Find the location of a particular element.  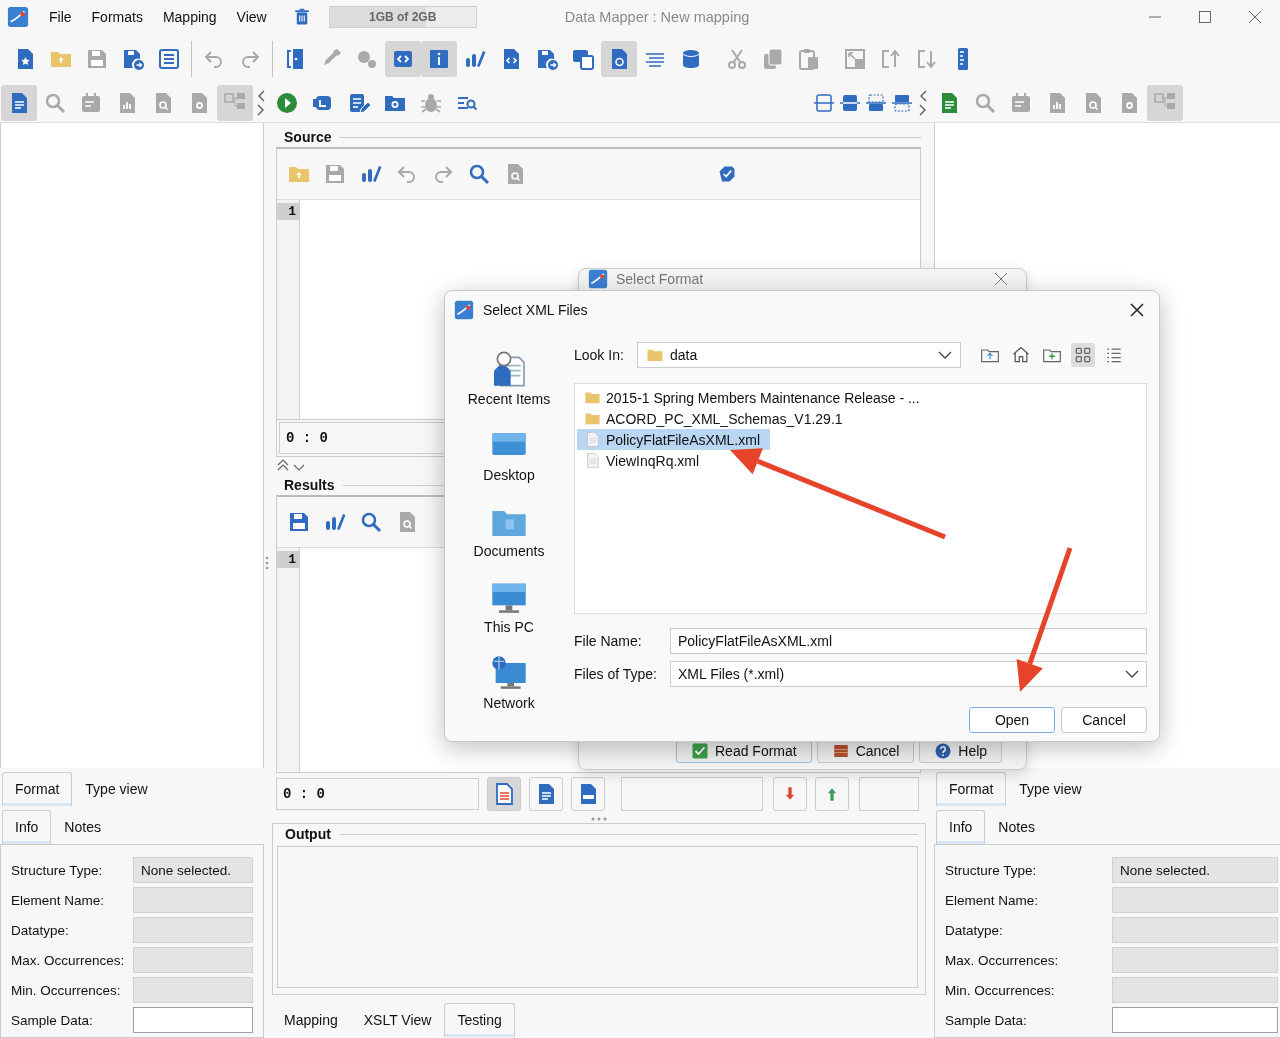

memory-label: 1GB of 2GB is located at coordinates (403, 17).